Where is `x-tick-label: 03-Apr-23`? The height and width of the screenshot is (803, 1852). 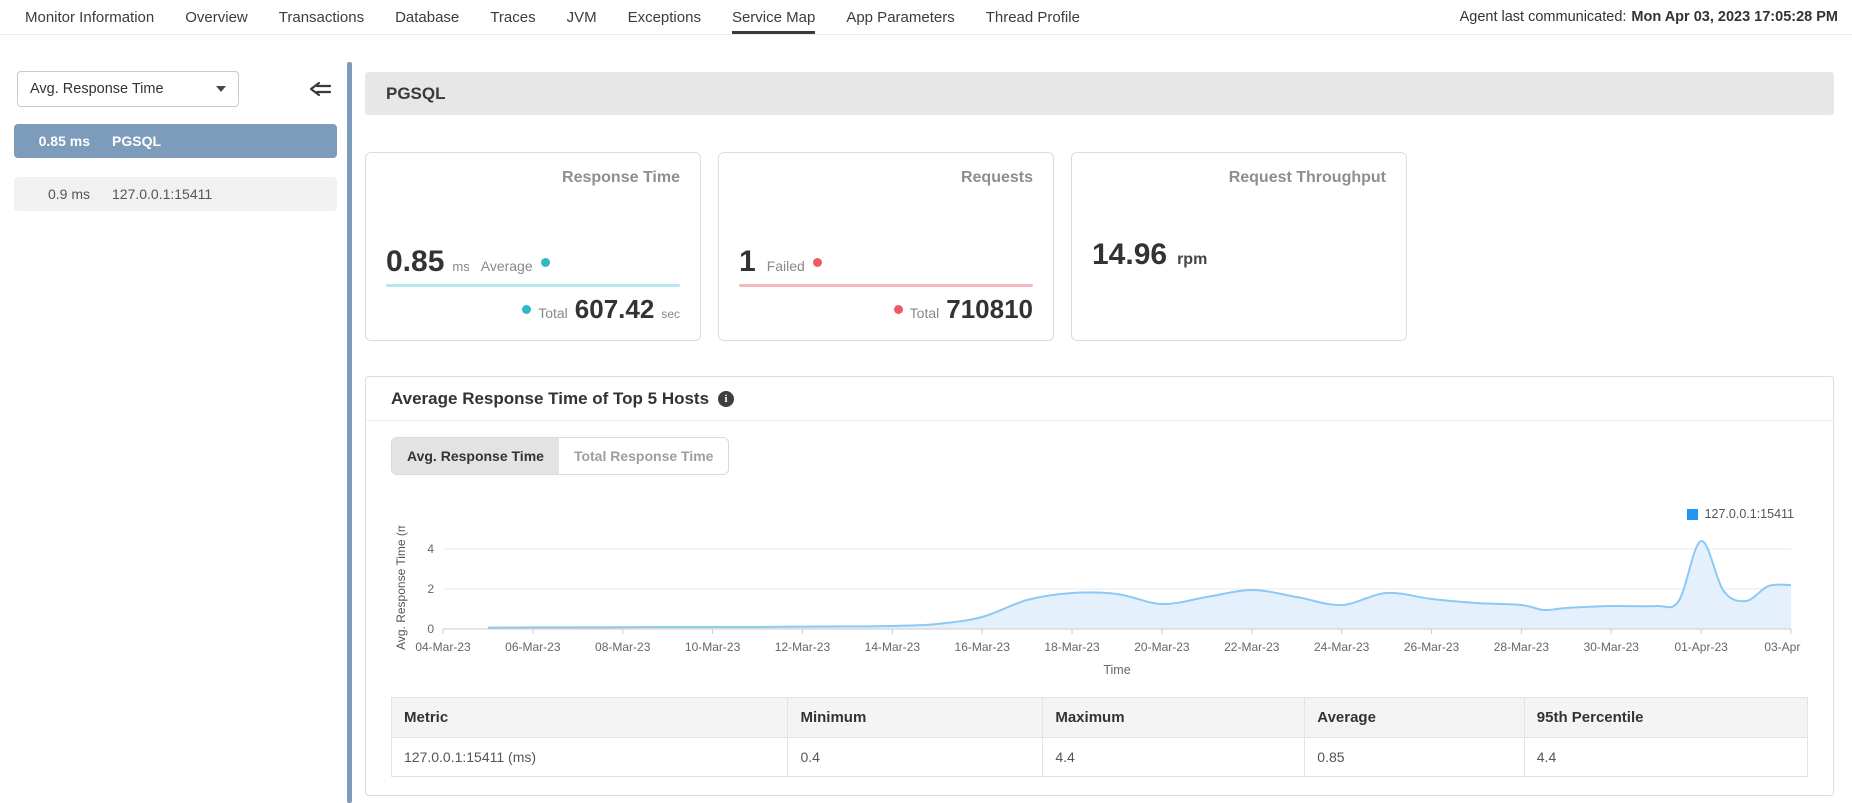
x-tick-label: 03-Apr-23 is located at coordinates (1782, 647).